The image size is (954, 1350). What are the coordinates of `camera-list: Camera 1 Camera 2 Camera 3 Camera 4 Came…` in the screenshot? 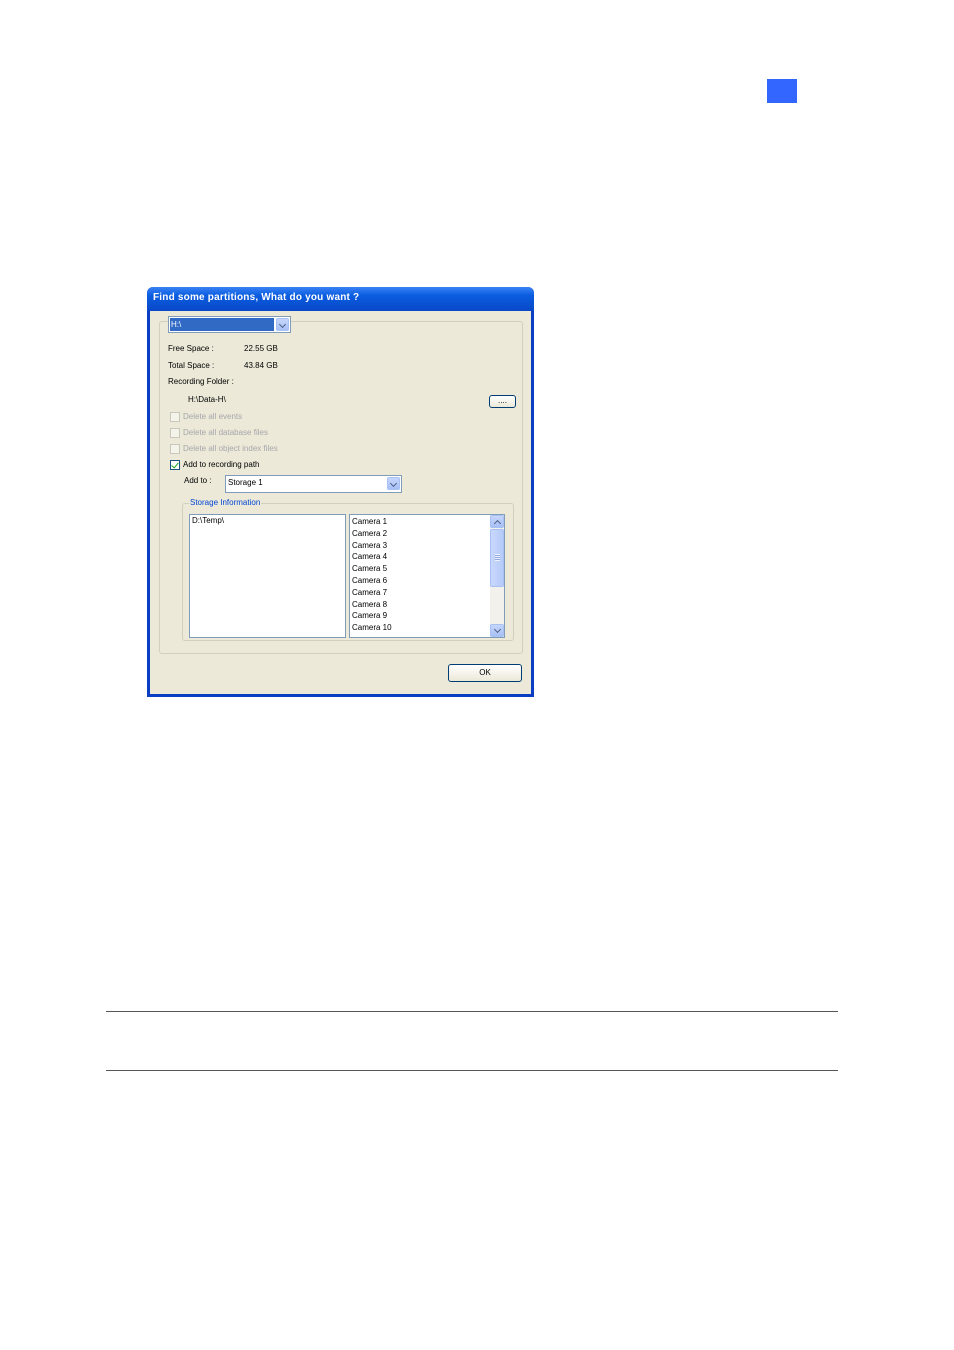 It's located at (427, 576).